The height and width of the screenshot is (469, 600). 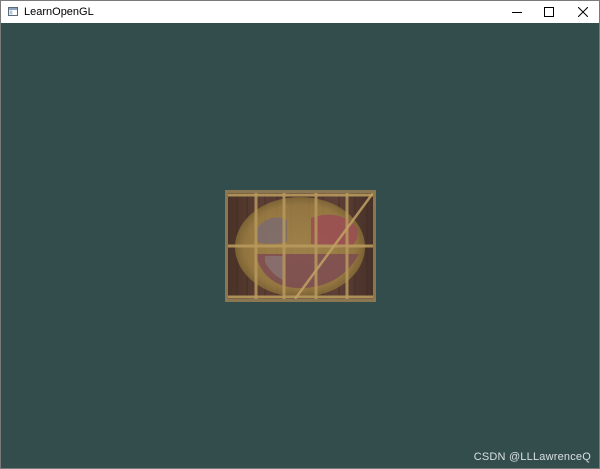 I want to click on title-bar: LearnOpenGL, so click(x=300, y=12).